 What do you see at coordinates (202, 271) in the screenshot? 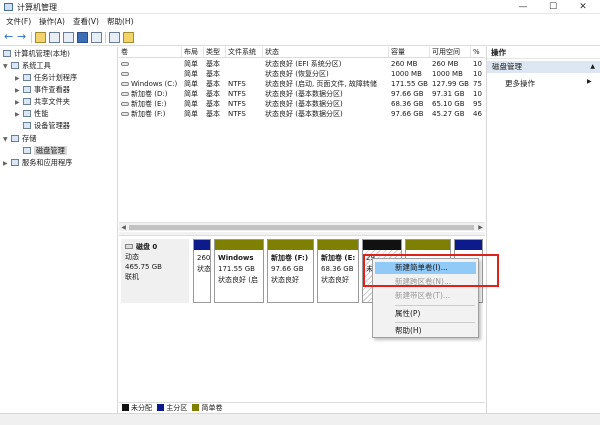
I see `partition-efi: 260 状态` at bounding box center [202, 271].